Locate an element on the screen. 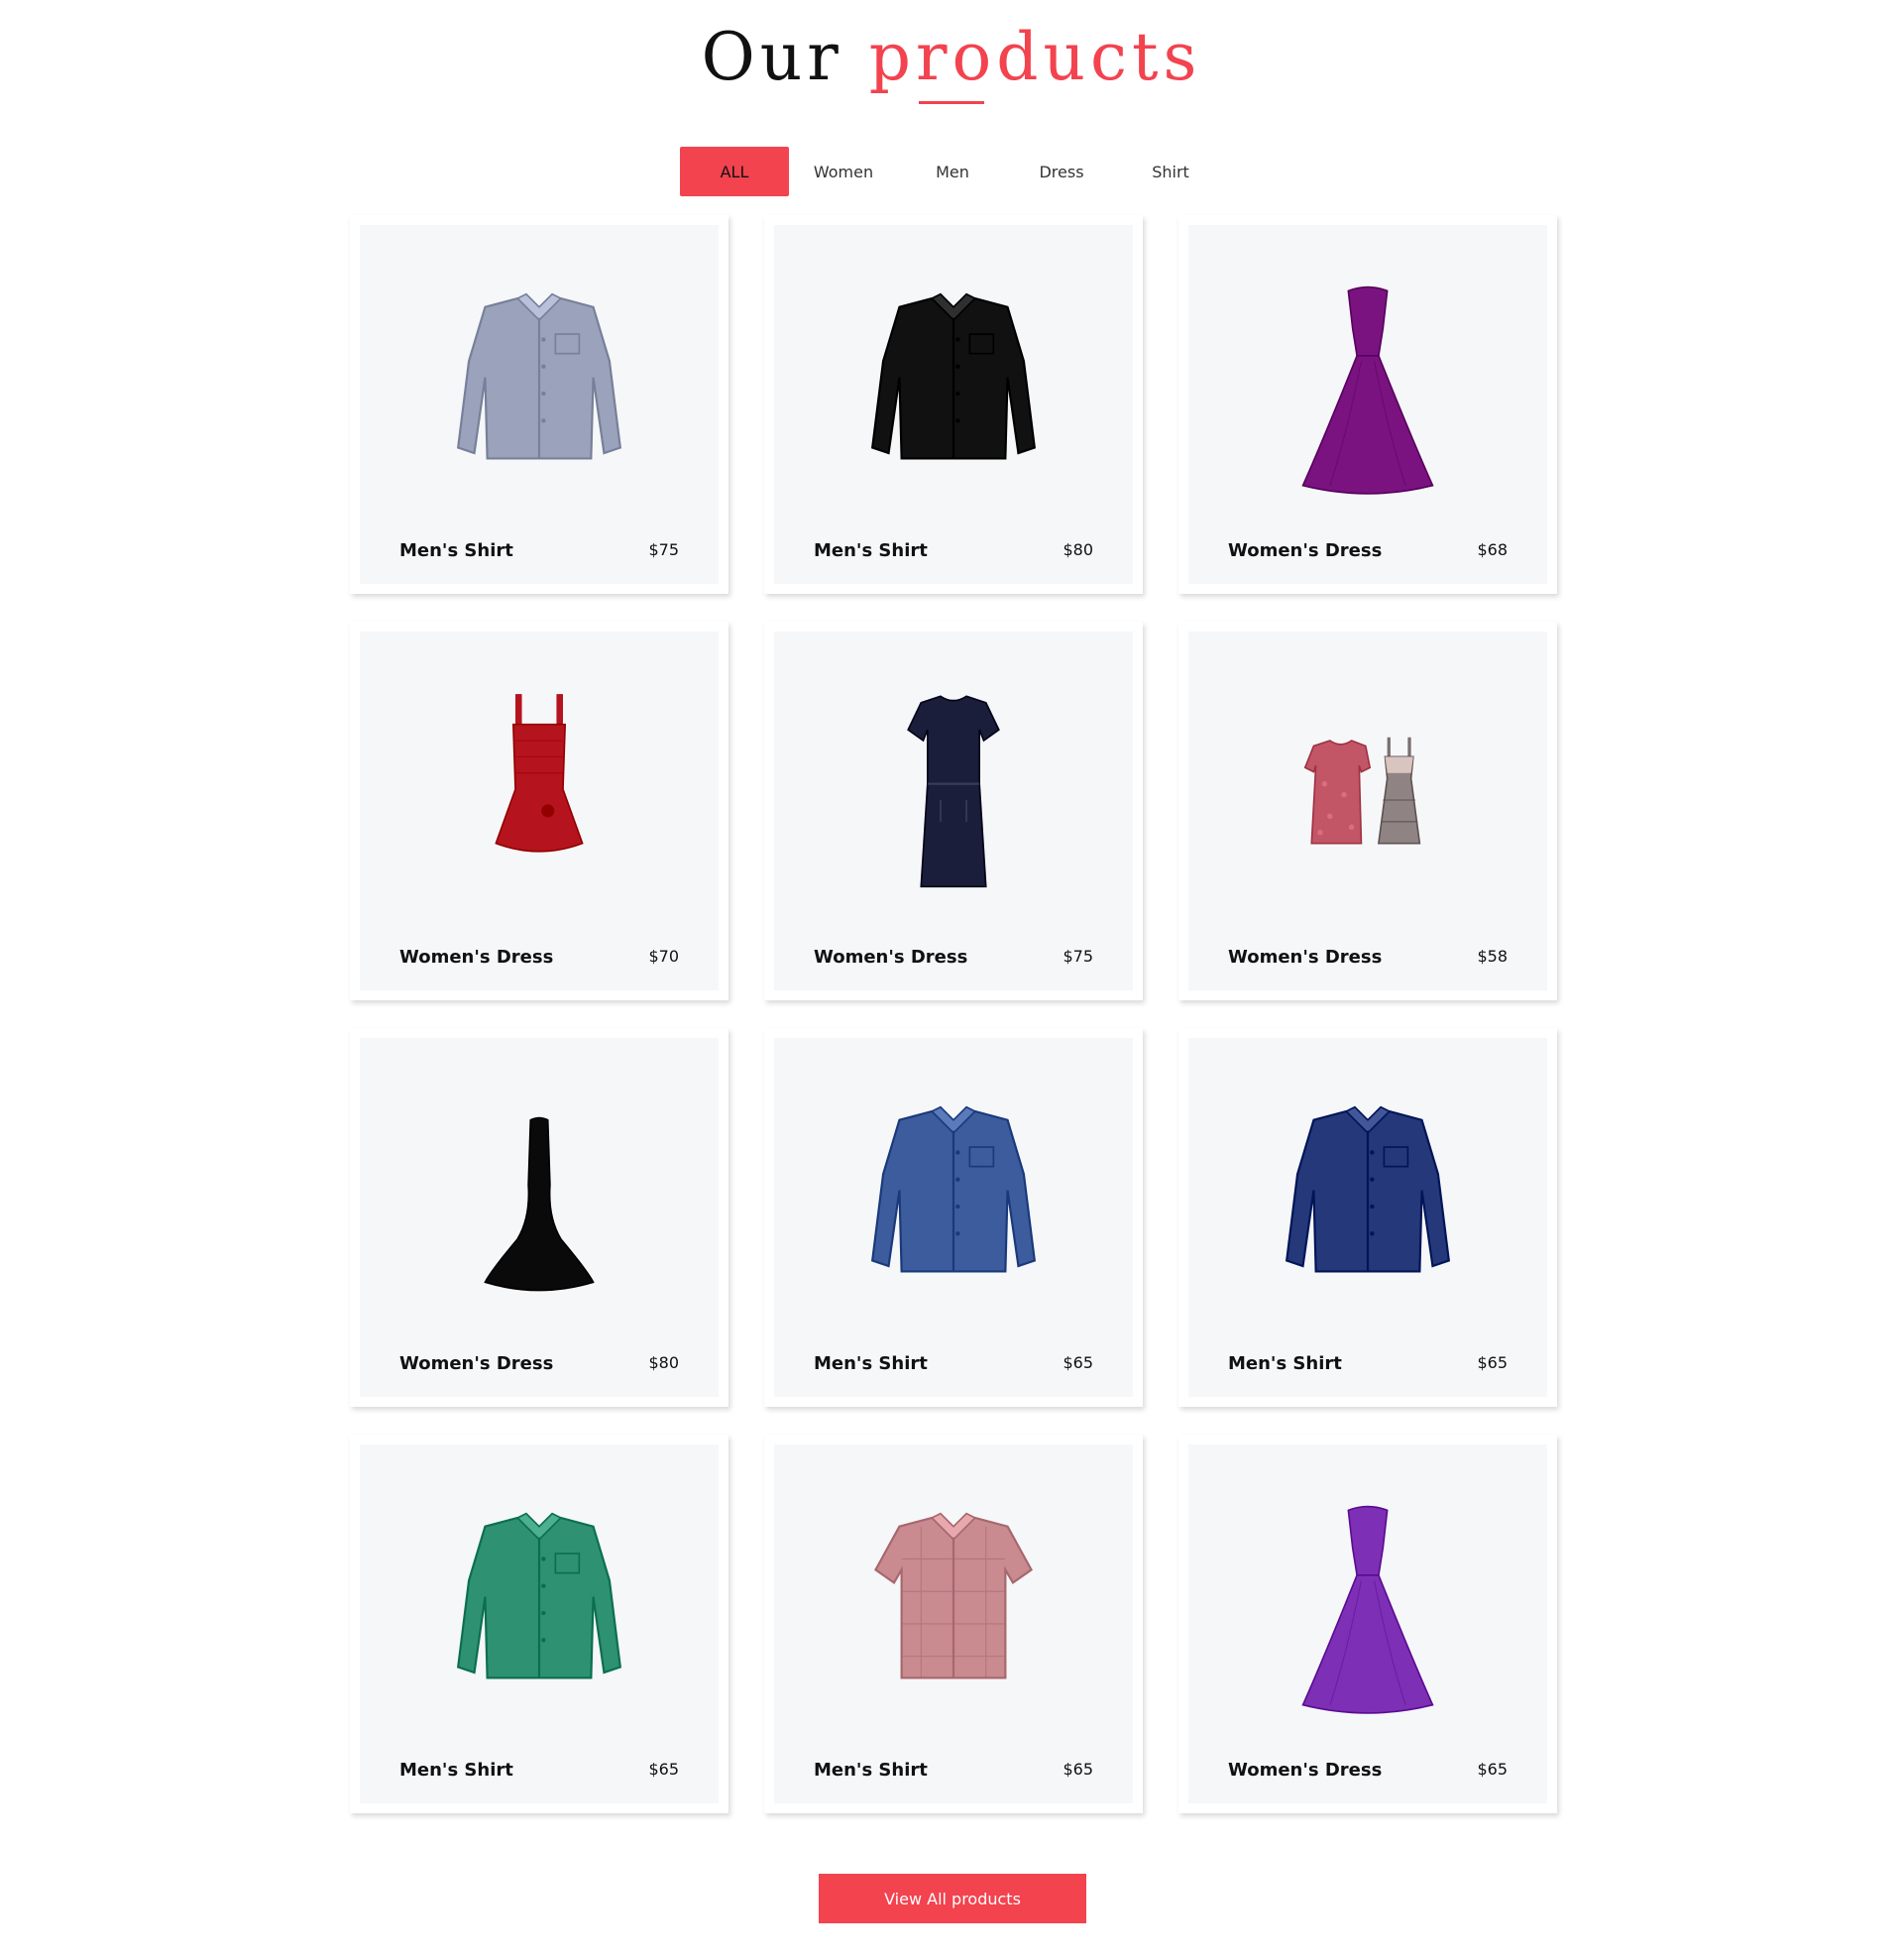  product-card: Women's Dress $58 is located at coordinates (1367, 811).